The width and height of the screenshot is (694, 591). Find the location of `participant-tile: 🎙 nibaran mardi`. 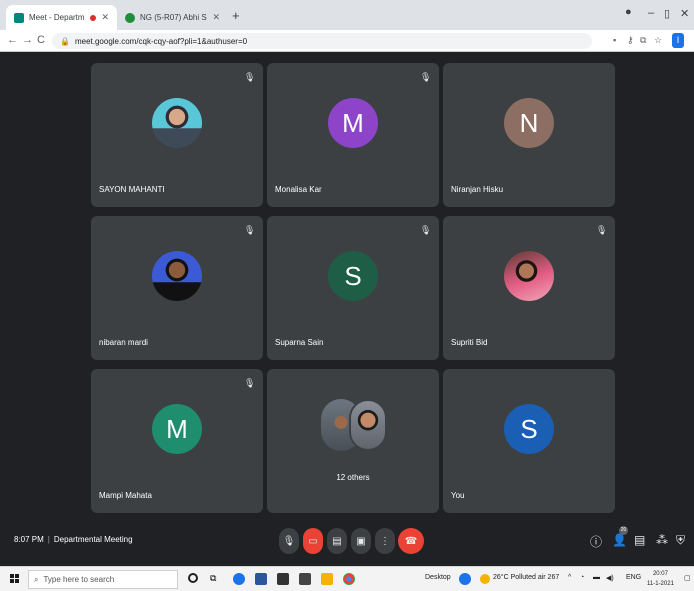

participant-tile: 🎙 nibaran mardi is located at coordinates (177, 288).